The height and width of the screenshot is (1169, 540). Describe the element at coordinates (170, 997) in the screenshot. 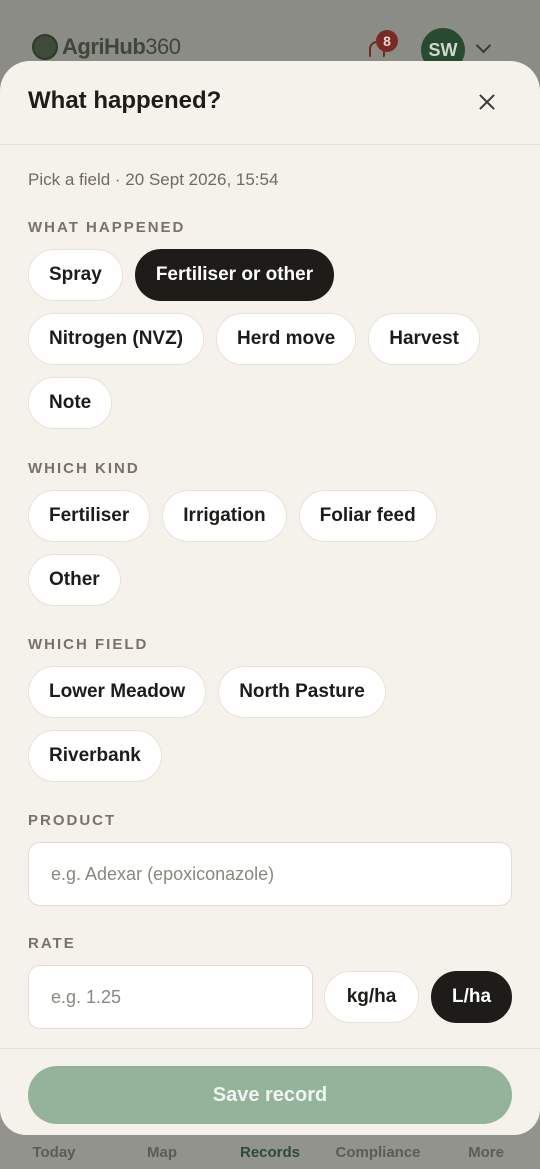

I see `rate-input` at that location.